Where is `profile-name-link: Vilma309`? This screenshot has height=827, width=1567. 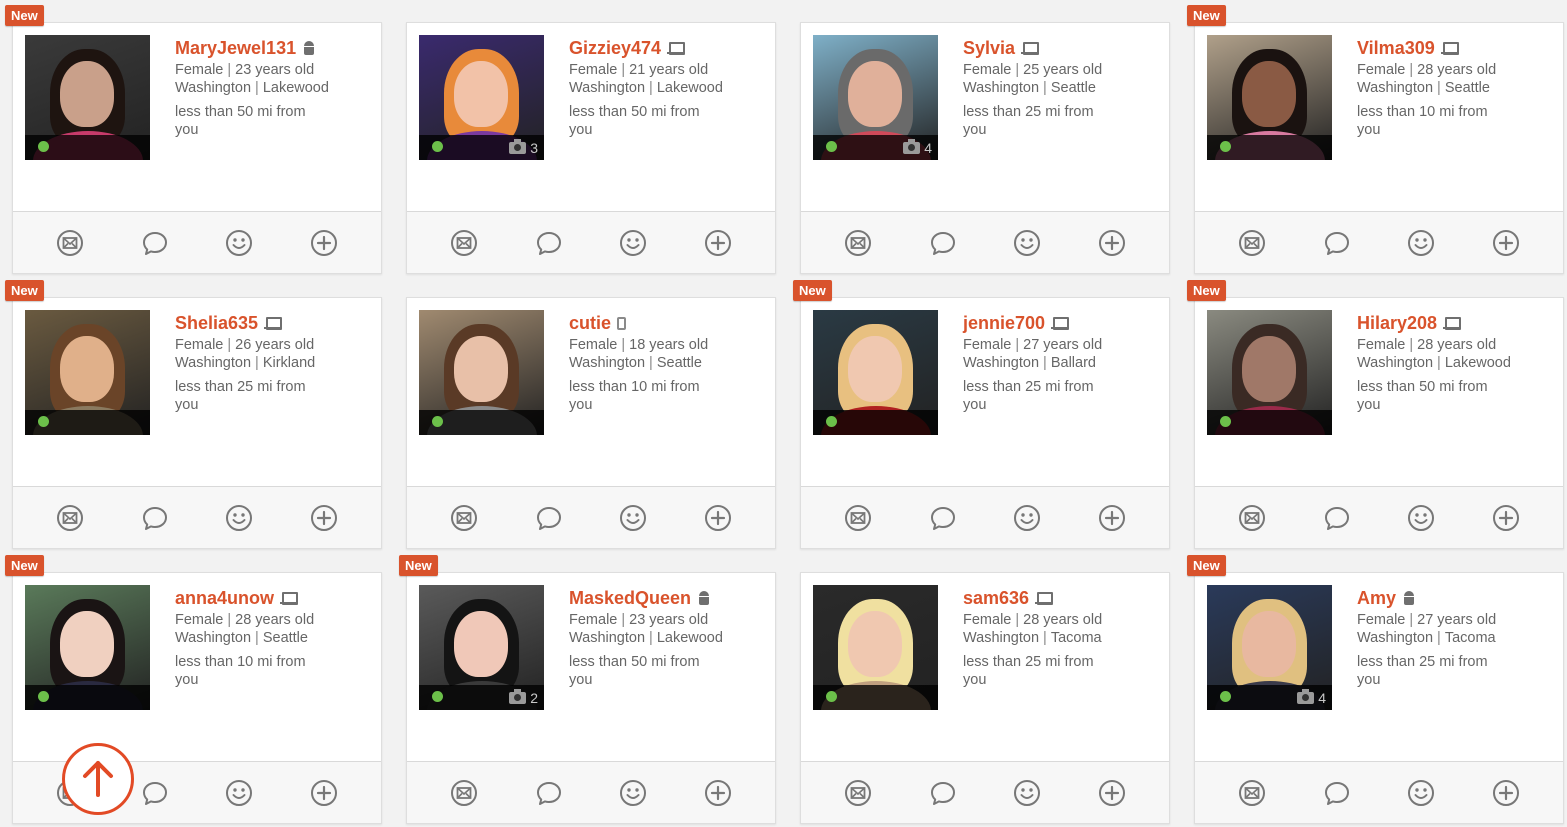
profile-name-link: Vilma309 is located at coordinates (1396, 48).